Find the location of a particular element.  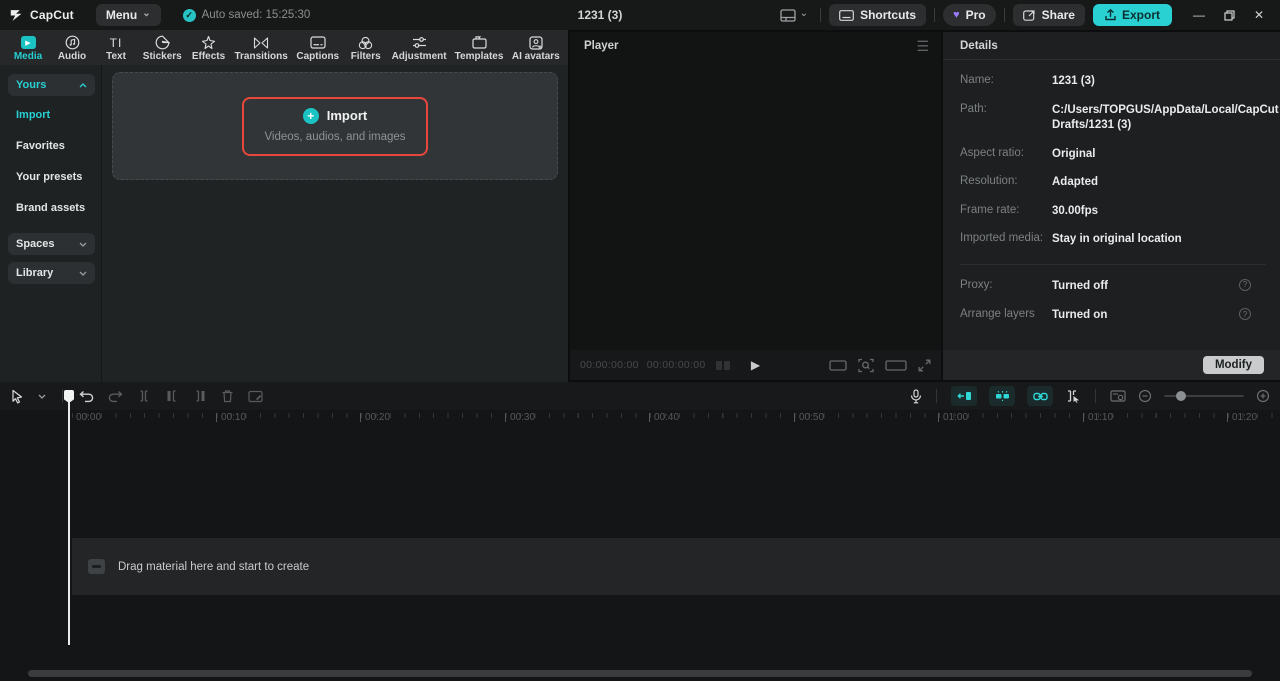

sidebar-item-yours: Yours is located at coordinates (51, 85).